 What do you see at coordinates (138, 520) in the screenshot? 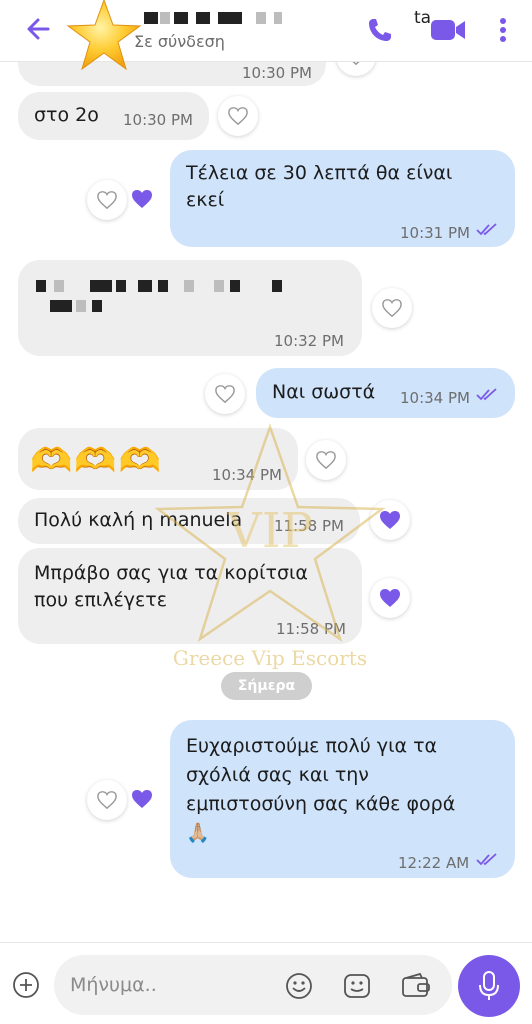
I see `message-text: Πολύ καλή η manuela` at bounding box center [138, 520].